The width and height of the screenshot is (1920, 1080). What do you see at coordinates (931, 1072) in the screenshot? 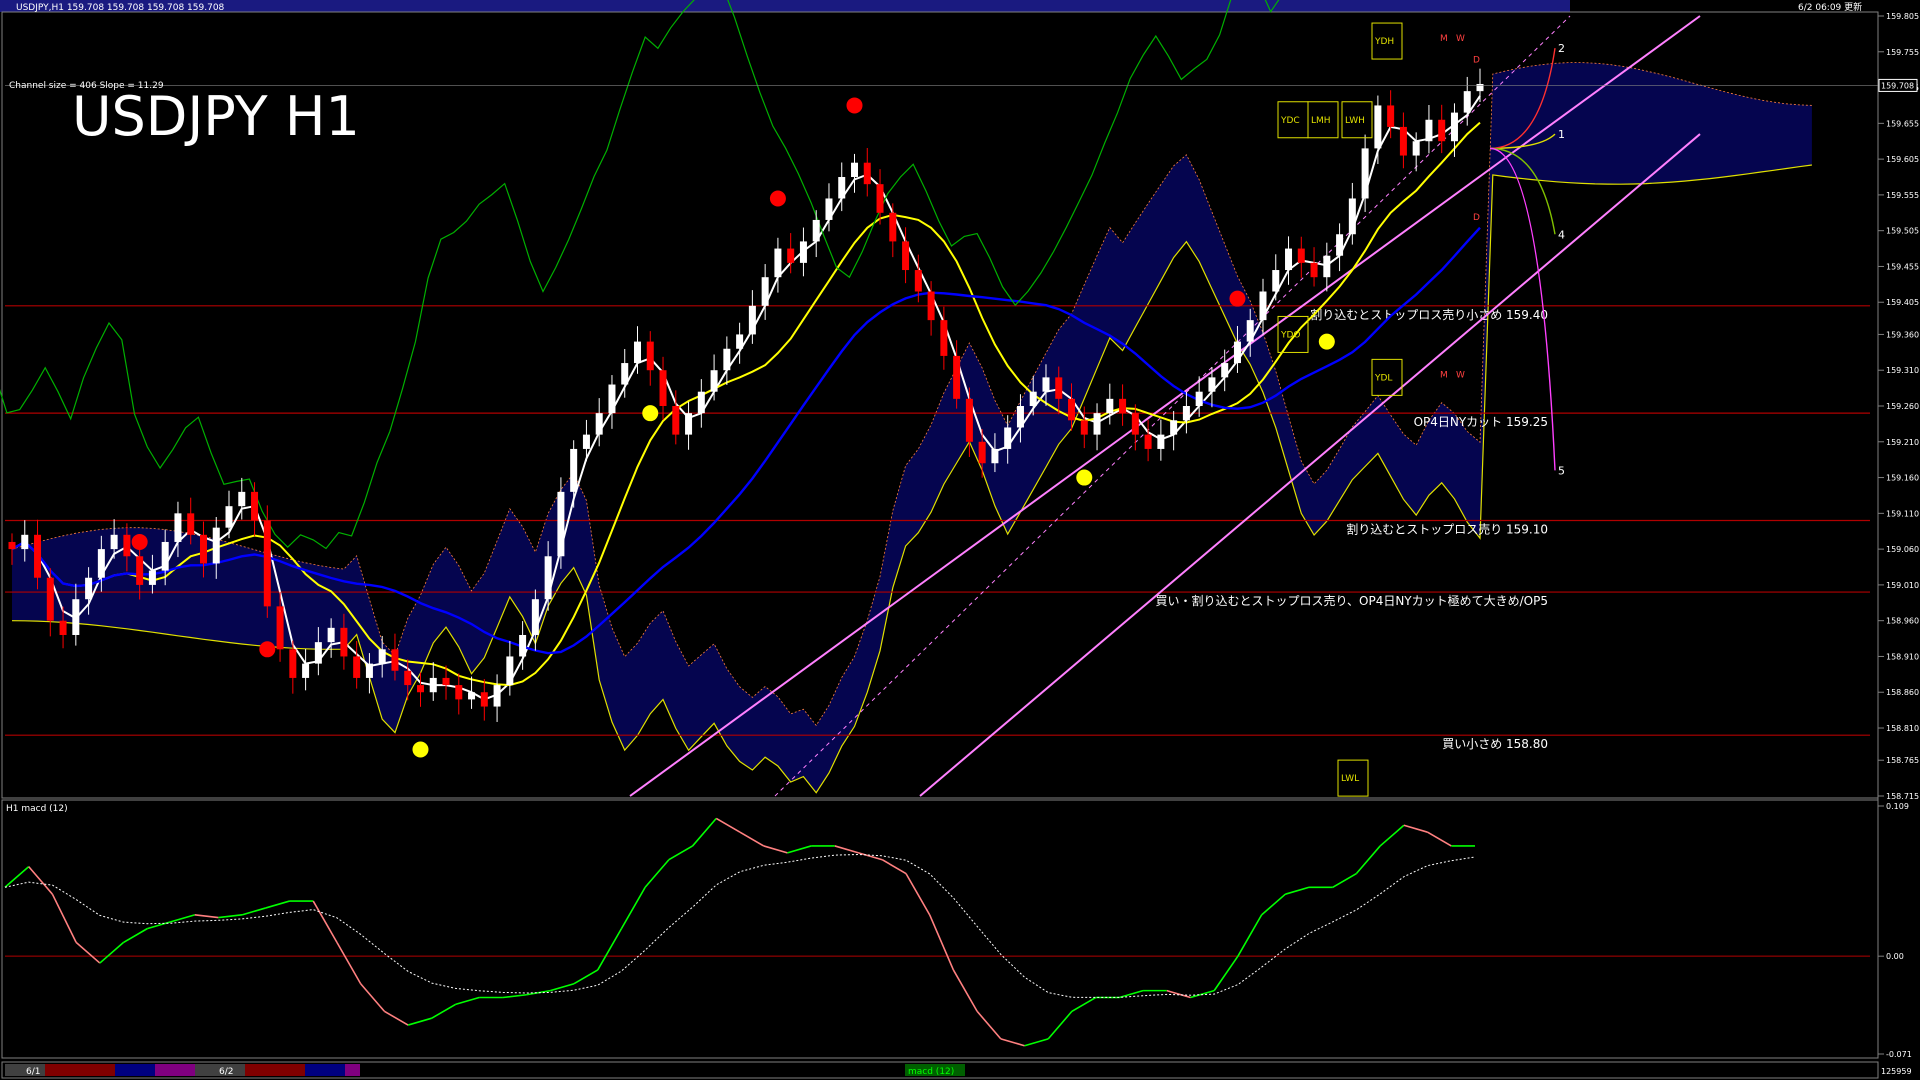
I see `macd-tab-label: macd (12)` at bounding box center [931, 1072].